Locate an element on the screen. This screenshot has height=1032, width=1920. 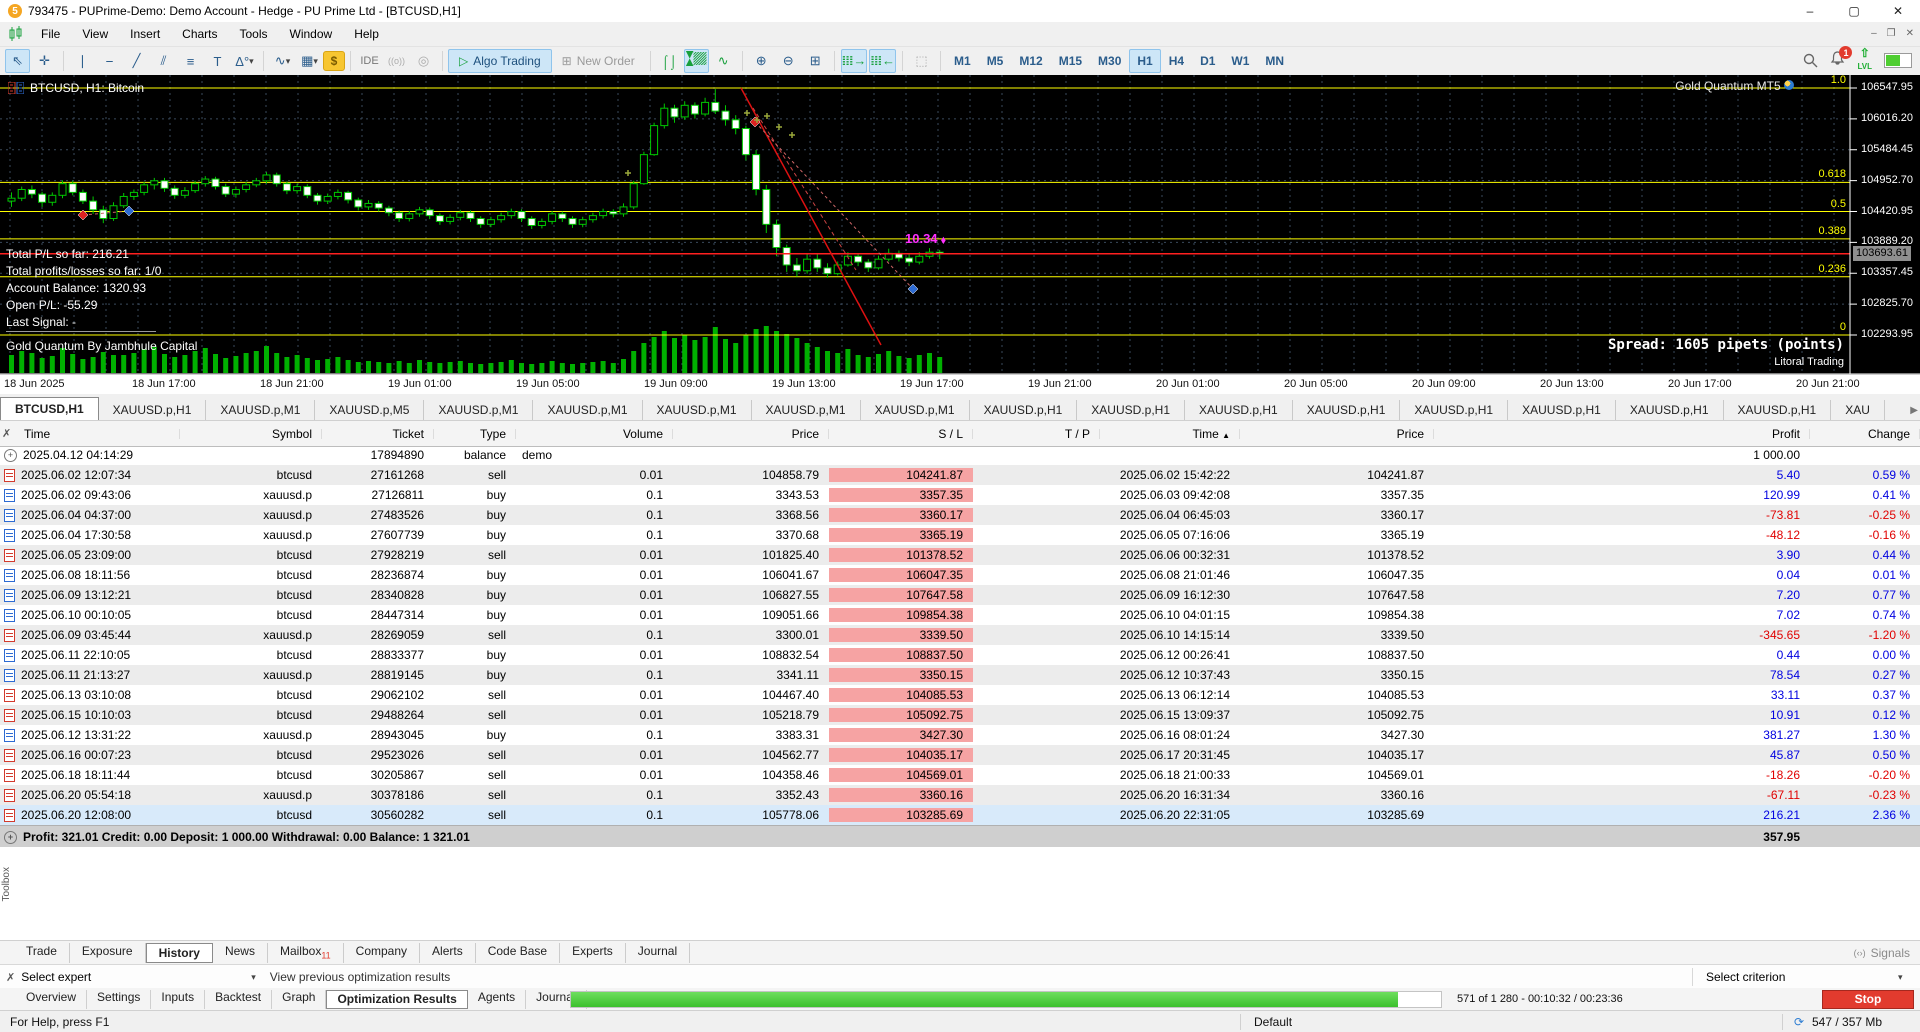
chart-tab: XAU is located at coordinates (1858, 410).